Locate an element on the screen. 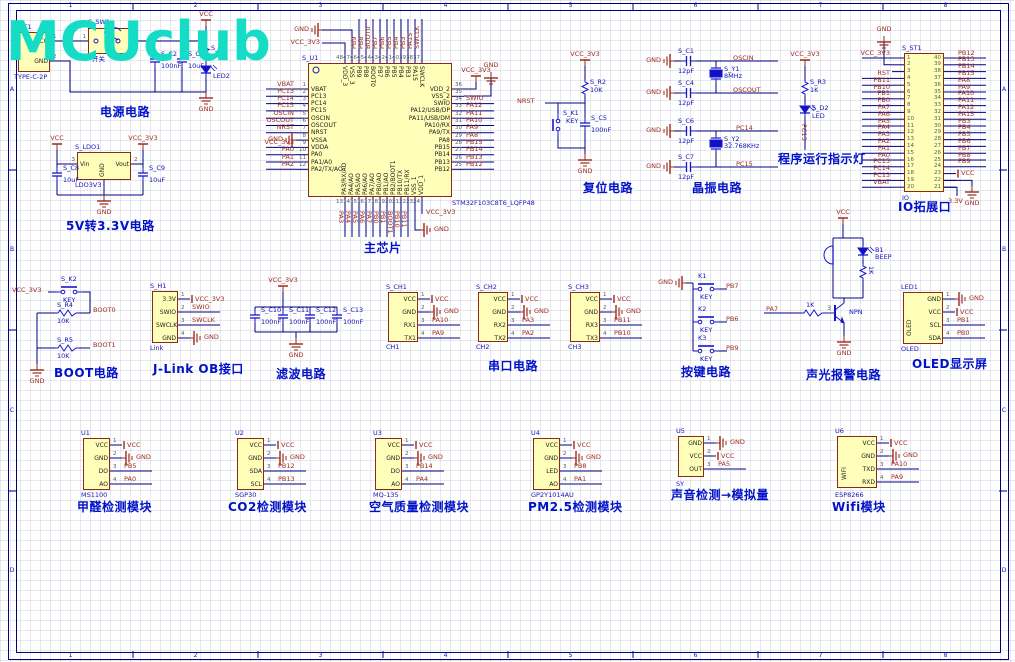 This screenshot has height=662, width=1015. part-name: SGP30 is located at coordinates (245, 495).